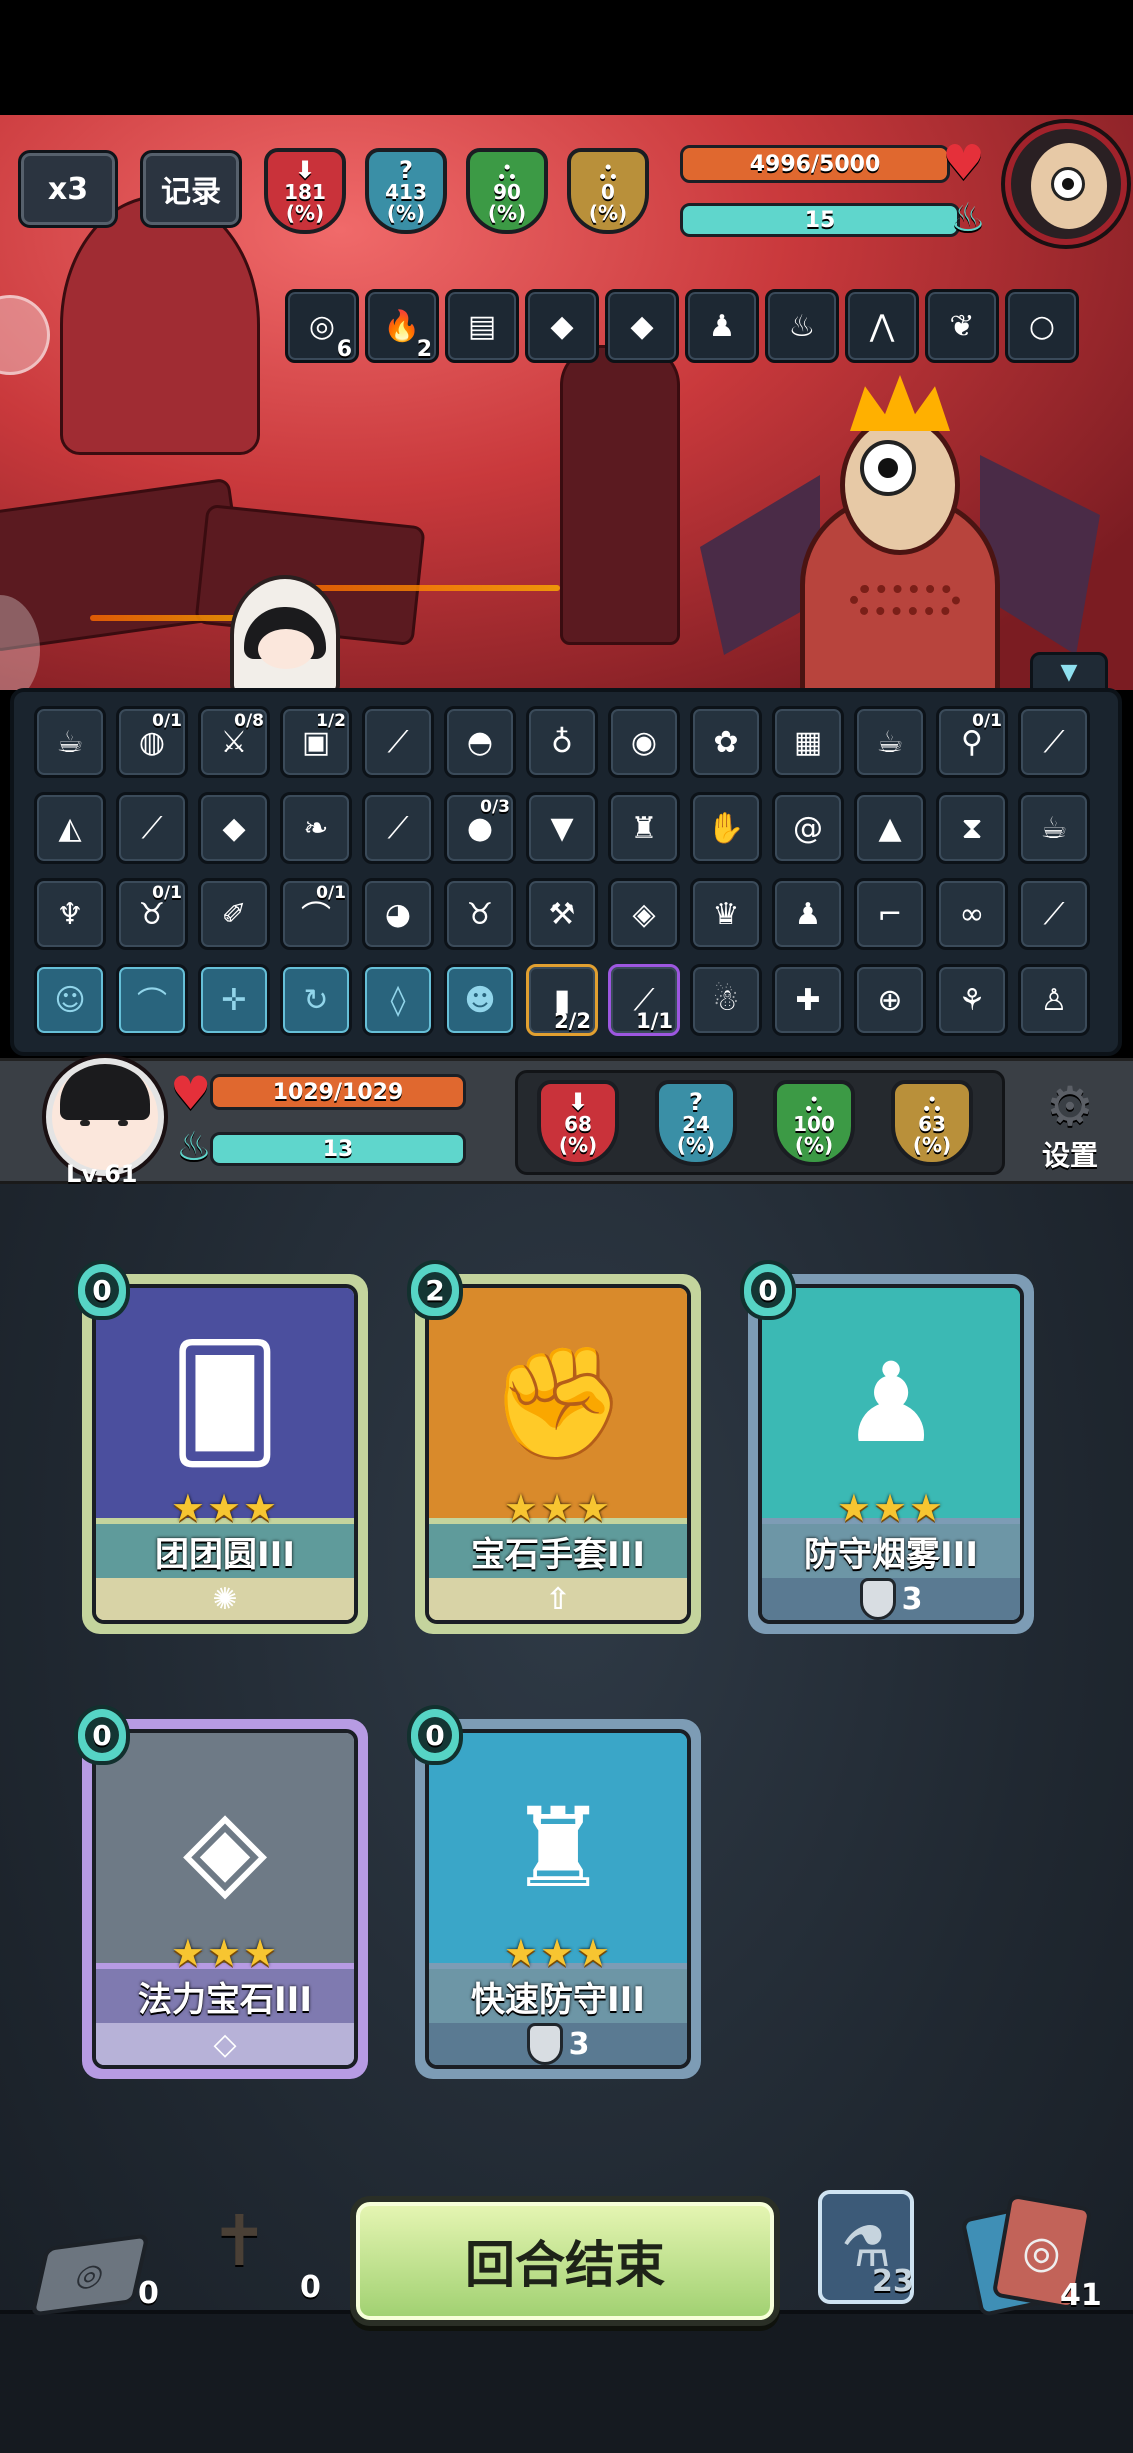 This screenshot has width=1133, height=2453. What do you see at coordinates (972, 1000) in the screenshot?
I see `inventory-slot: ⚘` at bounding box center [972, 1000].